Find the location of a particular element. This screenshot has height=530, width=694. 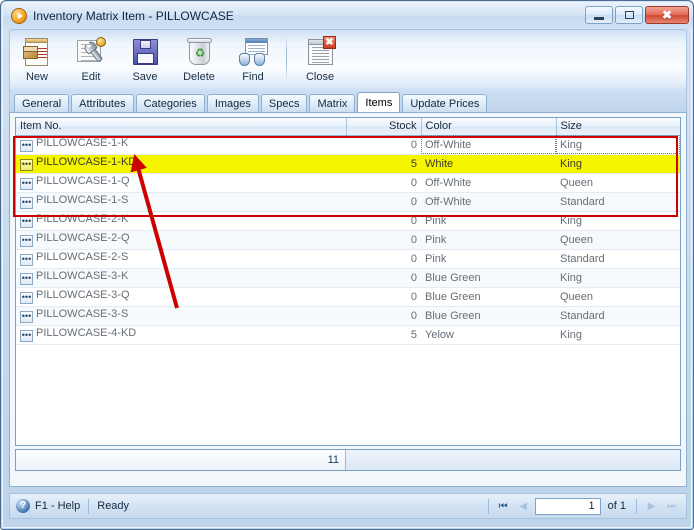

cell-item-no-label: PILLOWCASE-3-K is located at coordinates (82, 276).